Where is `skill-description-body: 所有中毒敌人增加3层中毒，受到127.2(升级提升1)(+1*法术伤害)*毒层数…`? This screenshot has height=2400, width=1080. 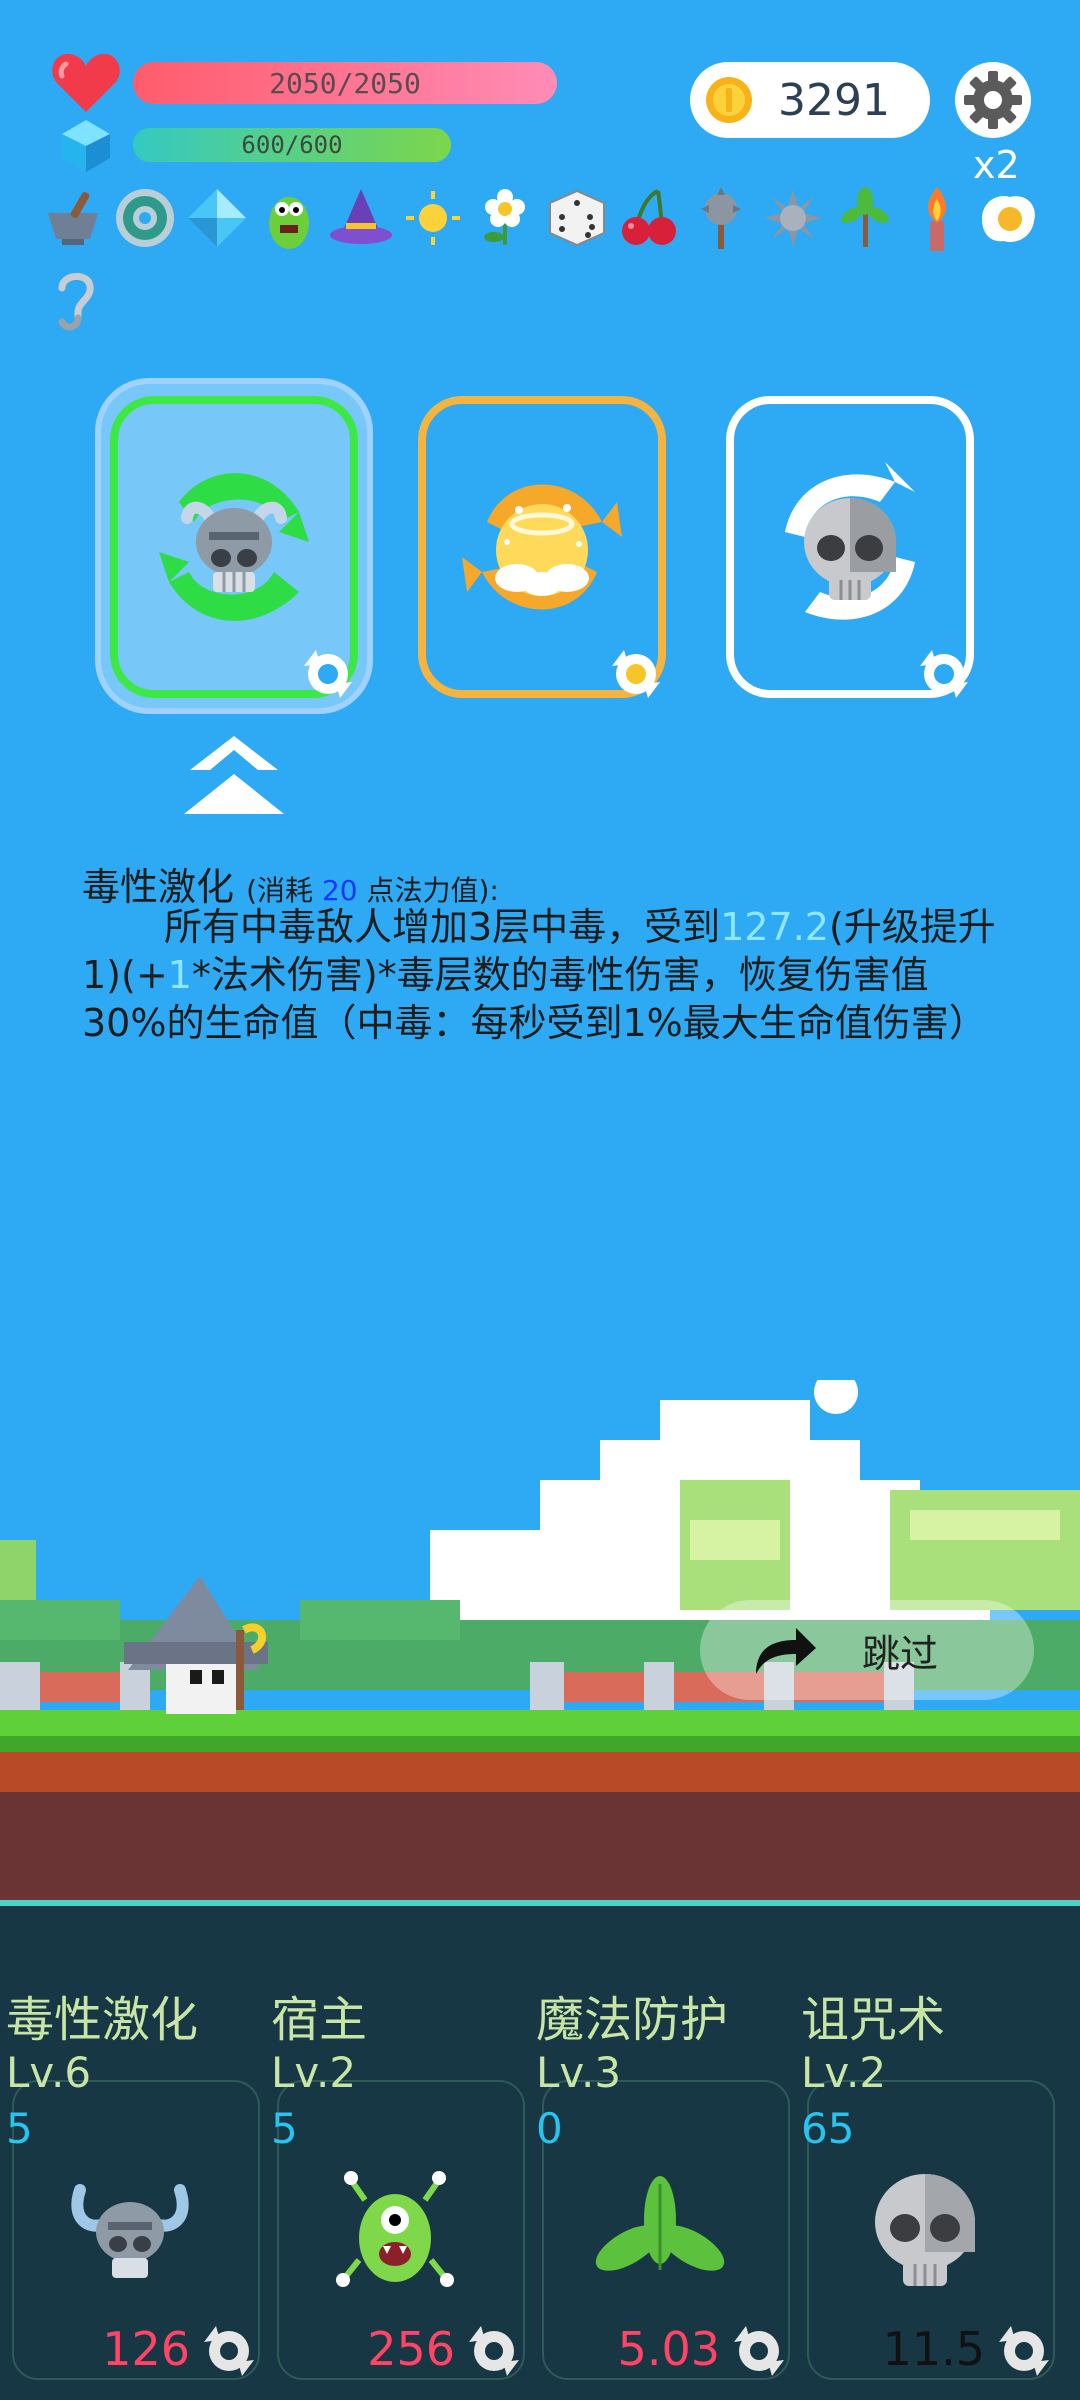
skill-description-body: 所有中毒敌人增加3层中毒，受到127.2(升级提升1)(+1*法术伤害)*毒层数… is located at coordinates (542, 975).